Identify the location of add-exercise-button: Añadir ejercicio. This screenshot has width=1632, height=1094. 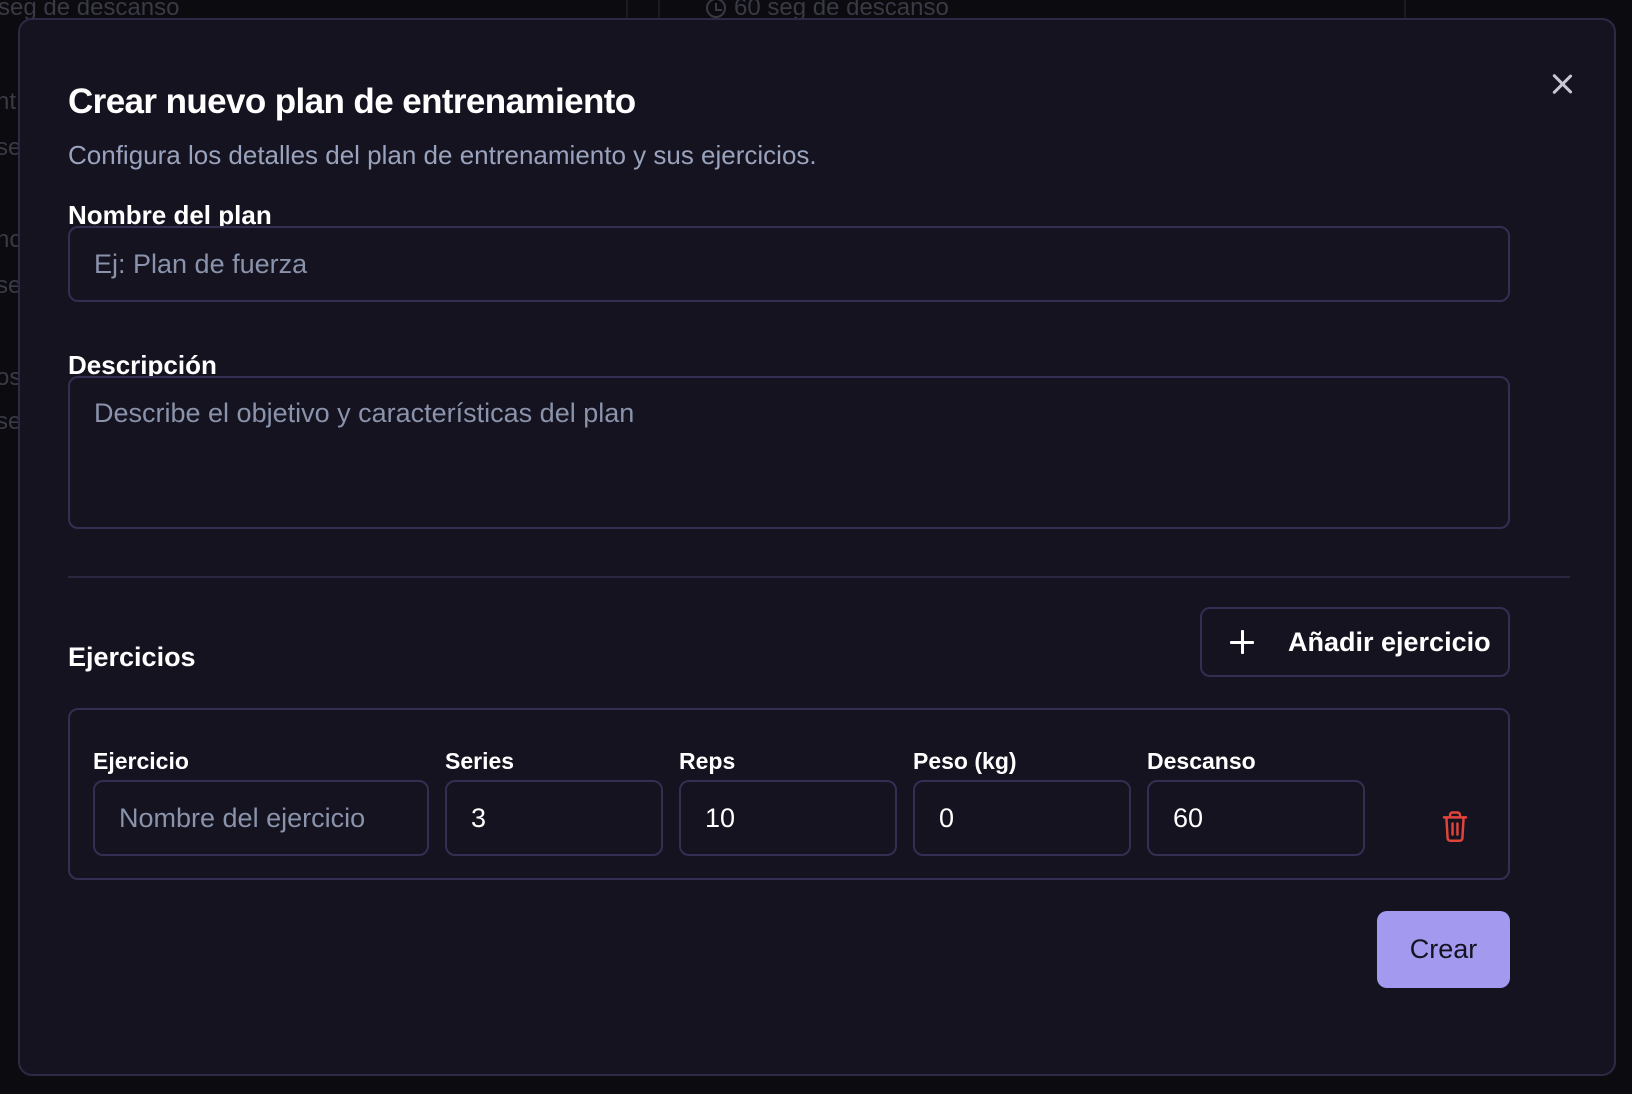
(1355, 642).